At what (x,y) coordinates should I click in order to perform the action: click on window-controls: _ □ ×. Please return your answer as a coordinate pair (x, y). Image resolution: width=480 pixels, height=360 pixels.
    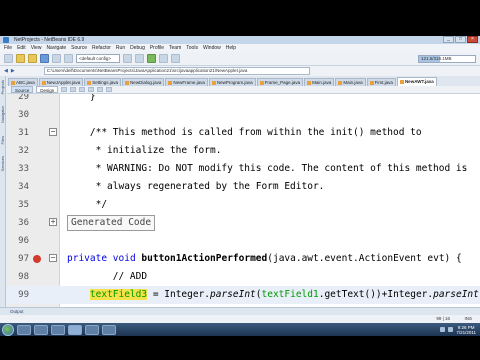
    Looking at the image, I should click on (460, 39).